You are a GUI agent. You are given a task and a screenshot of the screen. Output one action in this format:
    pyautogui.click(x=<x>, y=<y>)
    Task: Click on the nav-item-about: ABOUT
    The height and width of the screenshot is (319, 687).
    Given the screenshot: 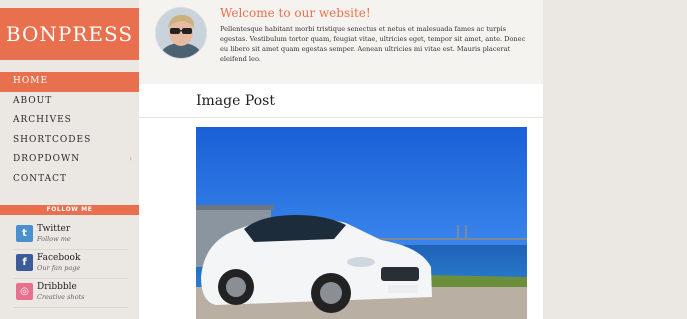 What is the action you would take?
    pyautogui.click(x=69, y=102)
    